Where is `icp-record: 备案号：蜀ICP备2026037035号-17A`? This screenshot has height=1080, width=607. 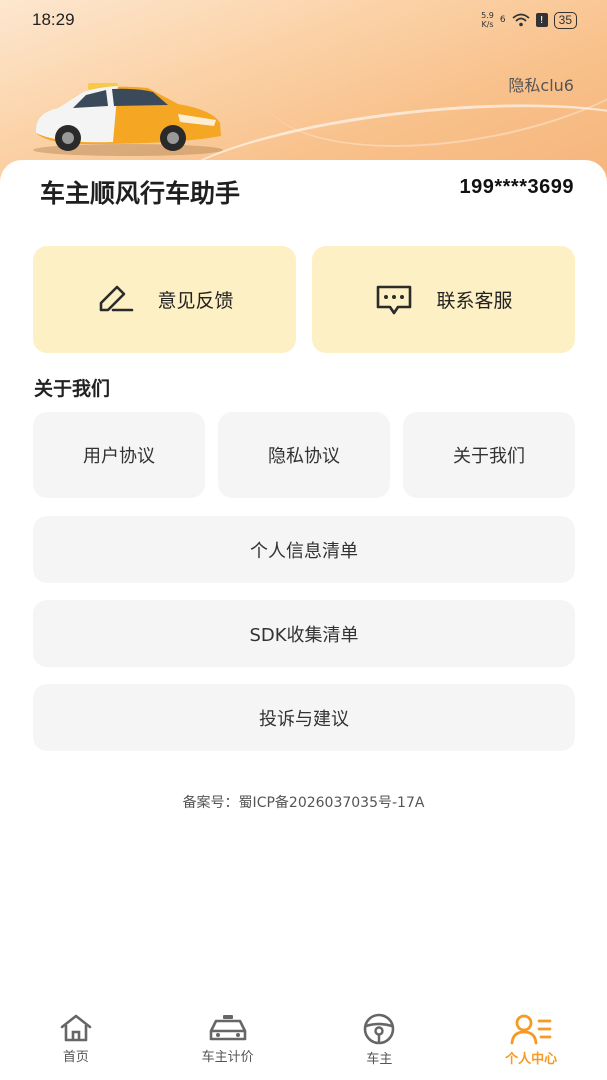
icp-record: 备案号：蜀ICP备2026037035号-17A is located at coordinates (303, 803).